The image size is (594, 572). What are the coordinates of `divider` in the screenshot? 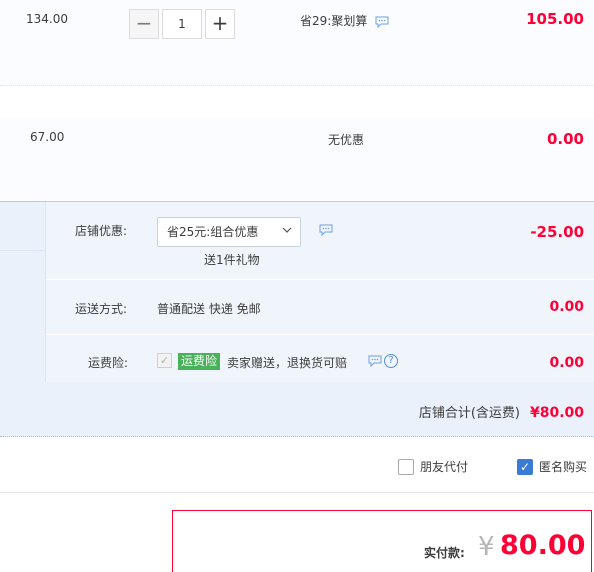 It's located at (297, 492).